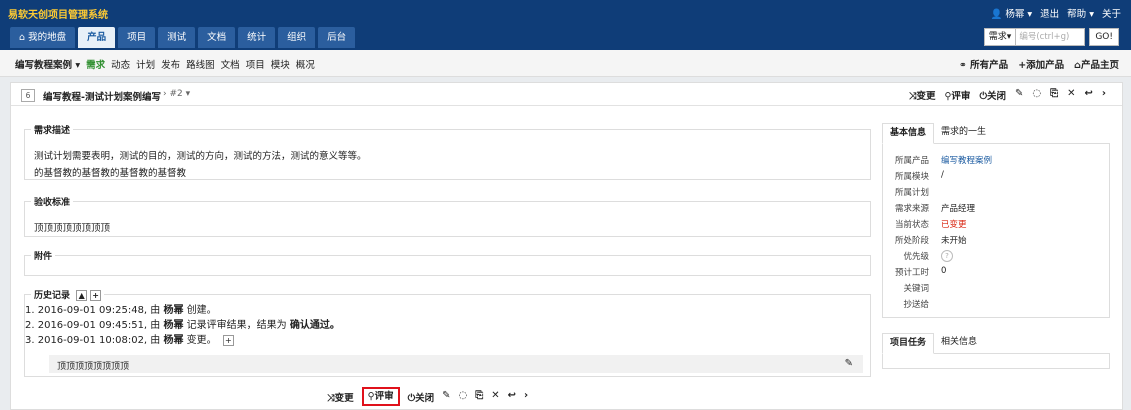 This screenshot has width=1131, height=410. I want to click on main-tabs: ⌂ 我的地盘 产品 项目 测试 文档 统计 组织 后台, so click(183, 37).